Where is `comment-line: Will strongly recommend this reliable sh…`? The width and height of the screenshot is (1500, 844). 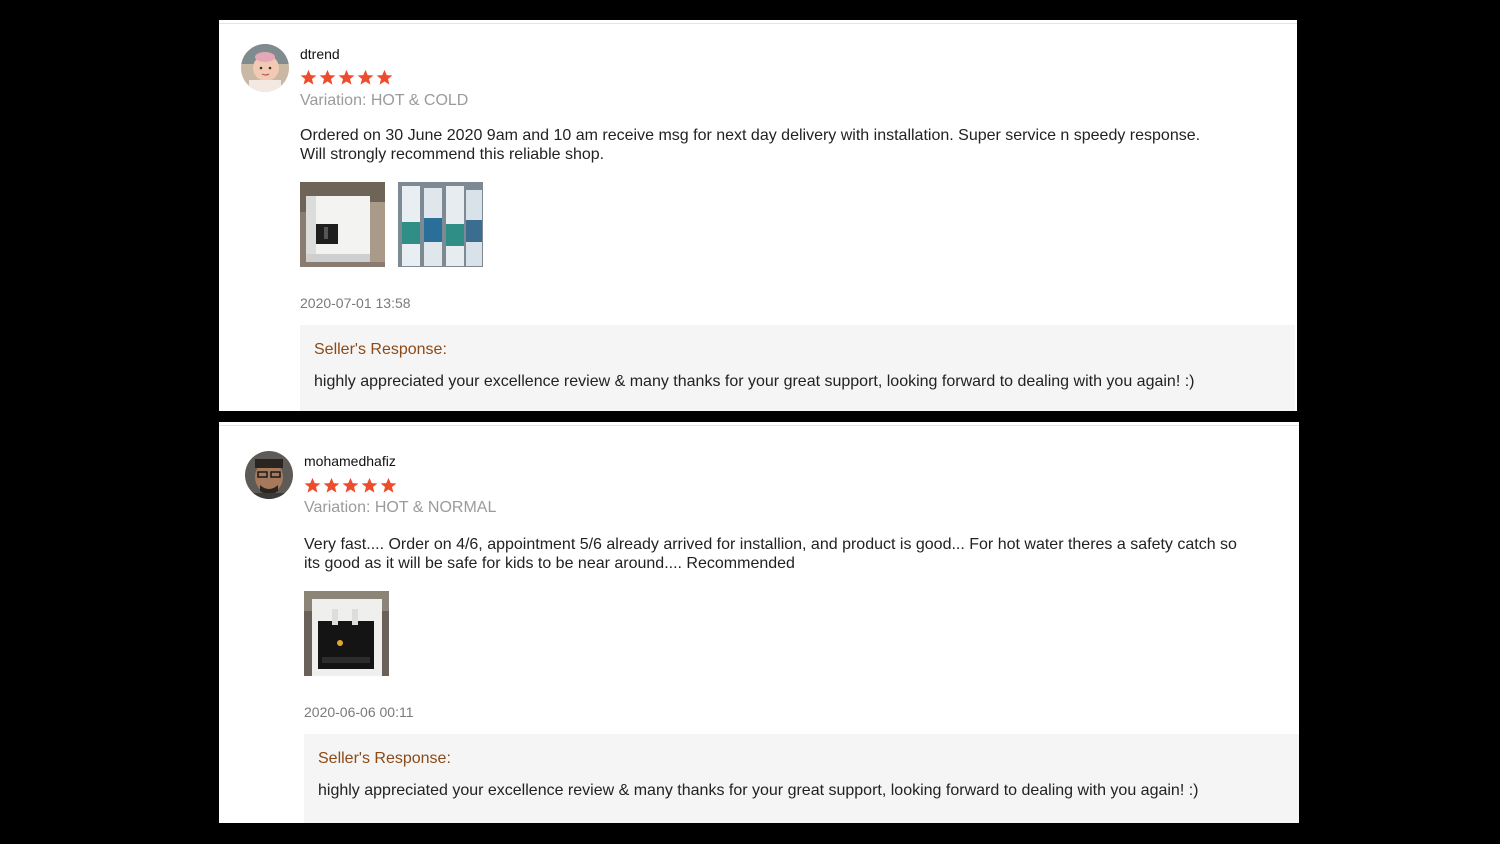
comment-line: Will strongly recommend this reliable sh… is located at coordinates (452, 154).